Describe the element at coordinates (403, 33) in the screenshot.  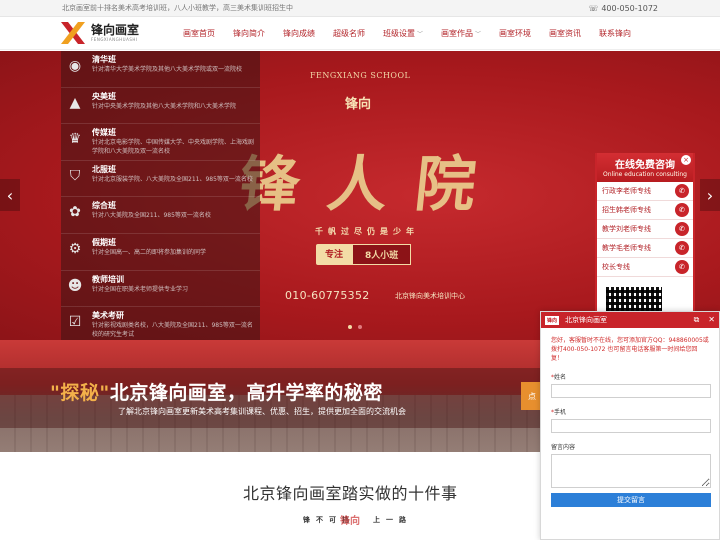
I see `nav-item-classes: 班级设置 ﹀` at that location.